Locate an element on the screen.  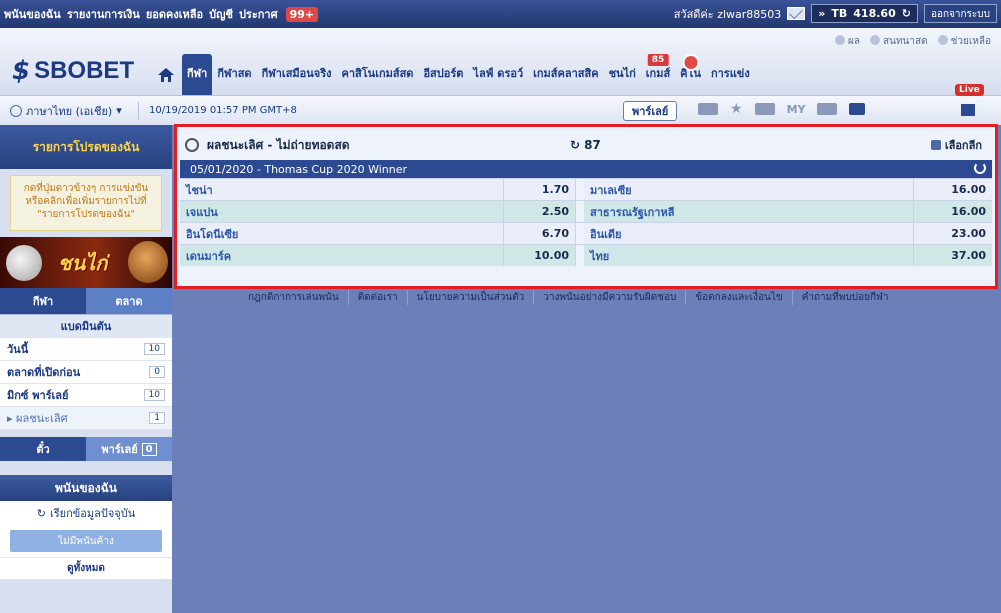
team-name: ไทย is located at coordinates (749, 255).